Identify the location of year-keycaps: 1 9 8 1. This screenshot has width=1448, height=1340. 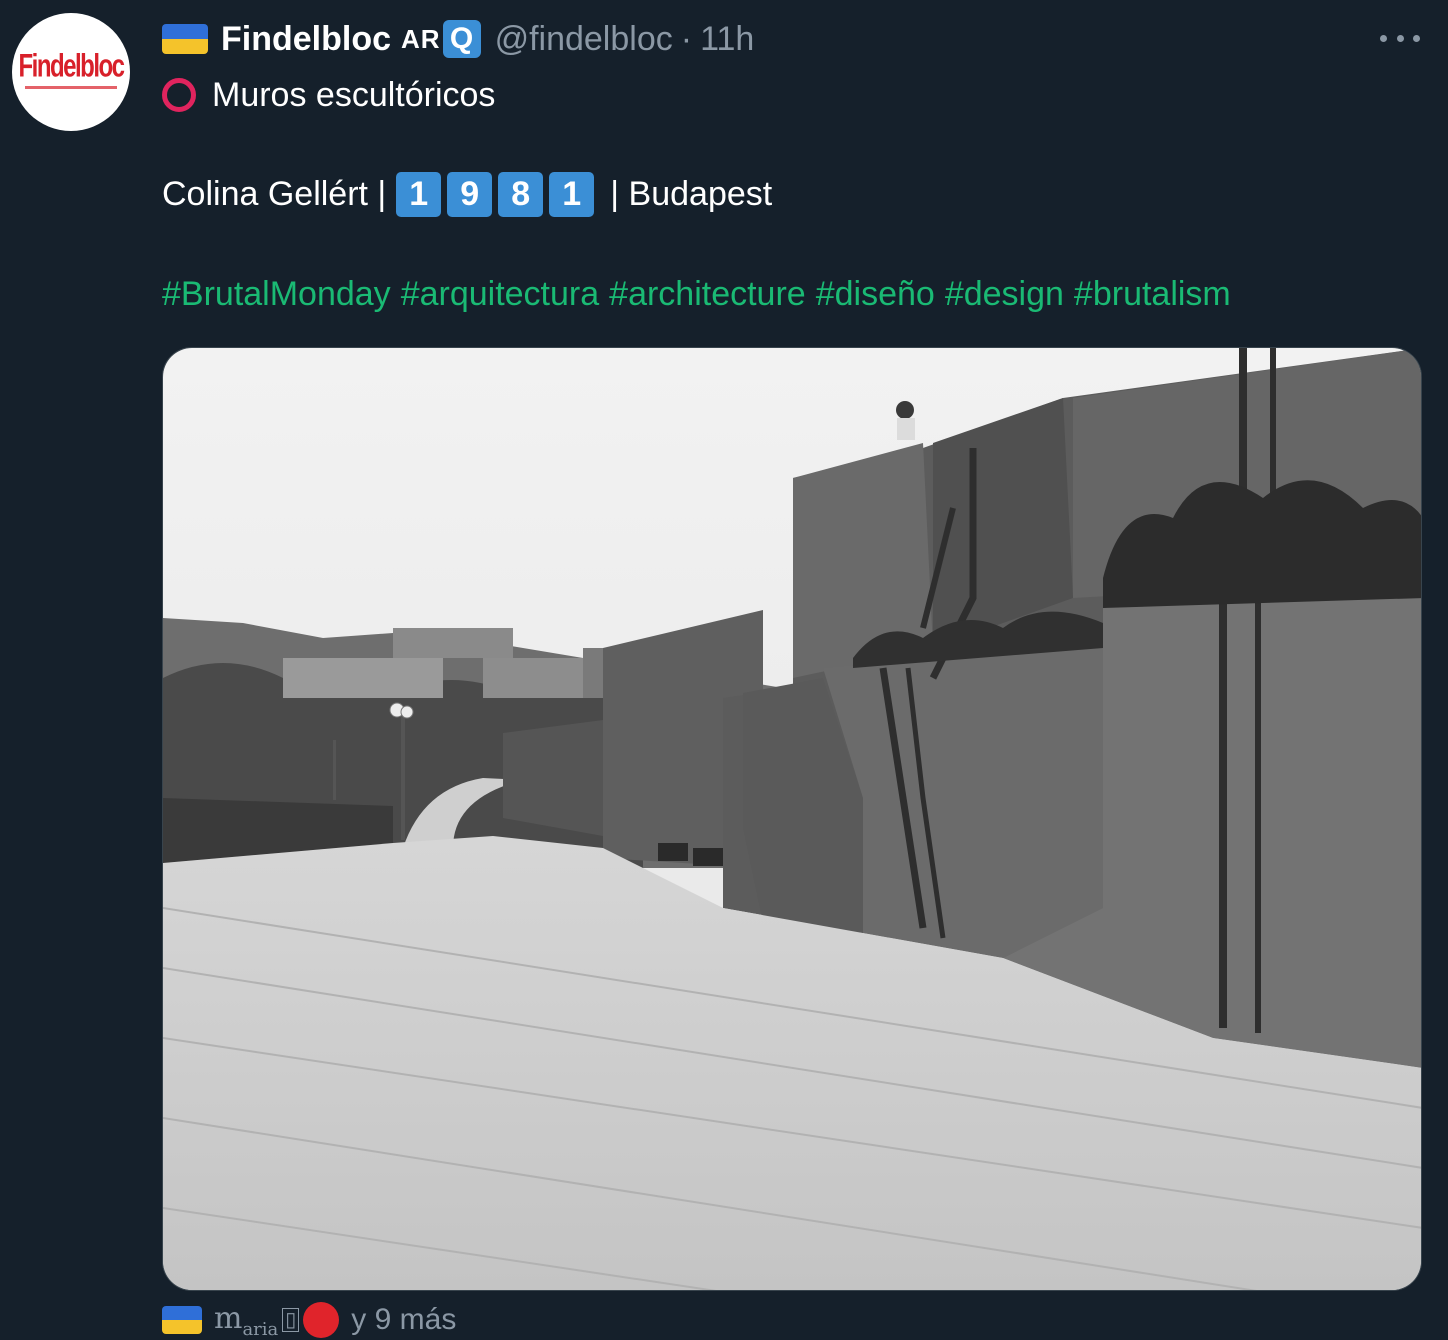
(498, 194).